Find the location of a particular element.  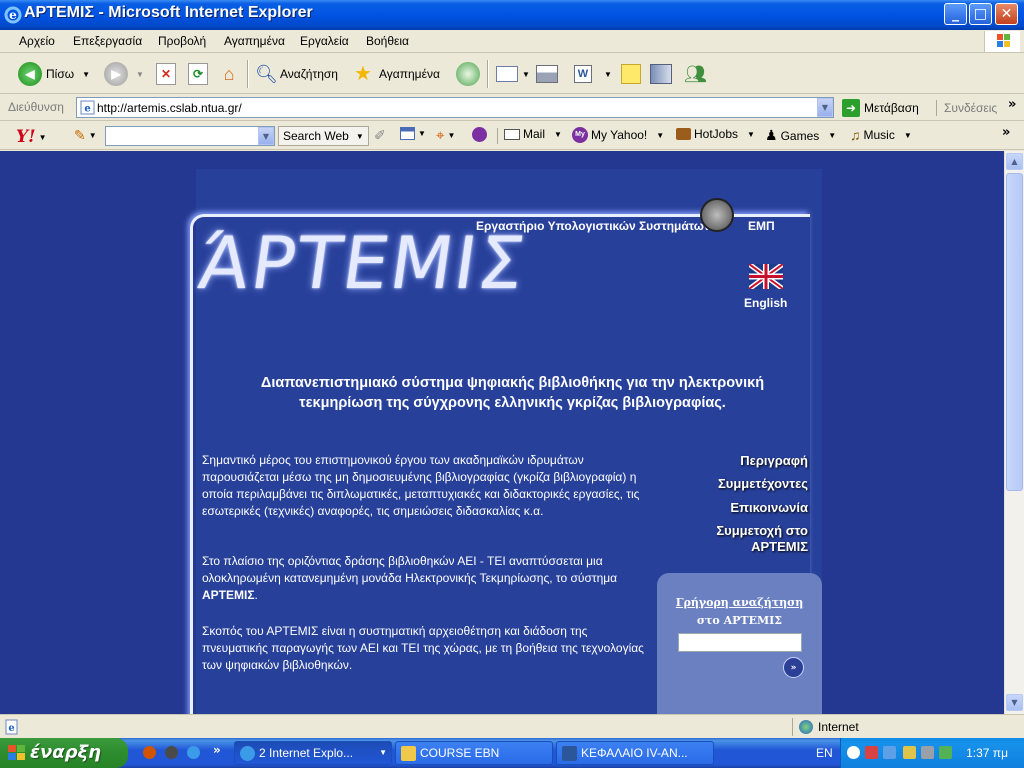

nav-description: Περιγραφή is located at coordinates (774, 461).